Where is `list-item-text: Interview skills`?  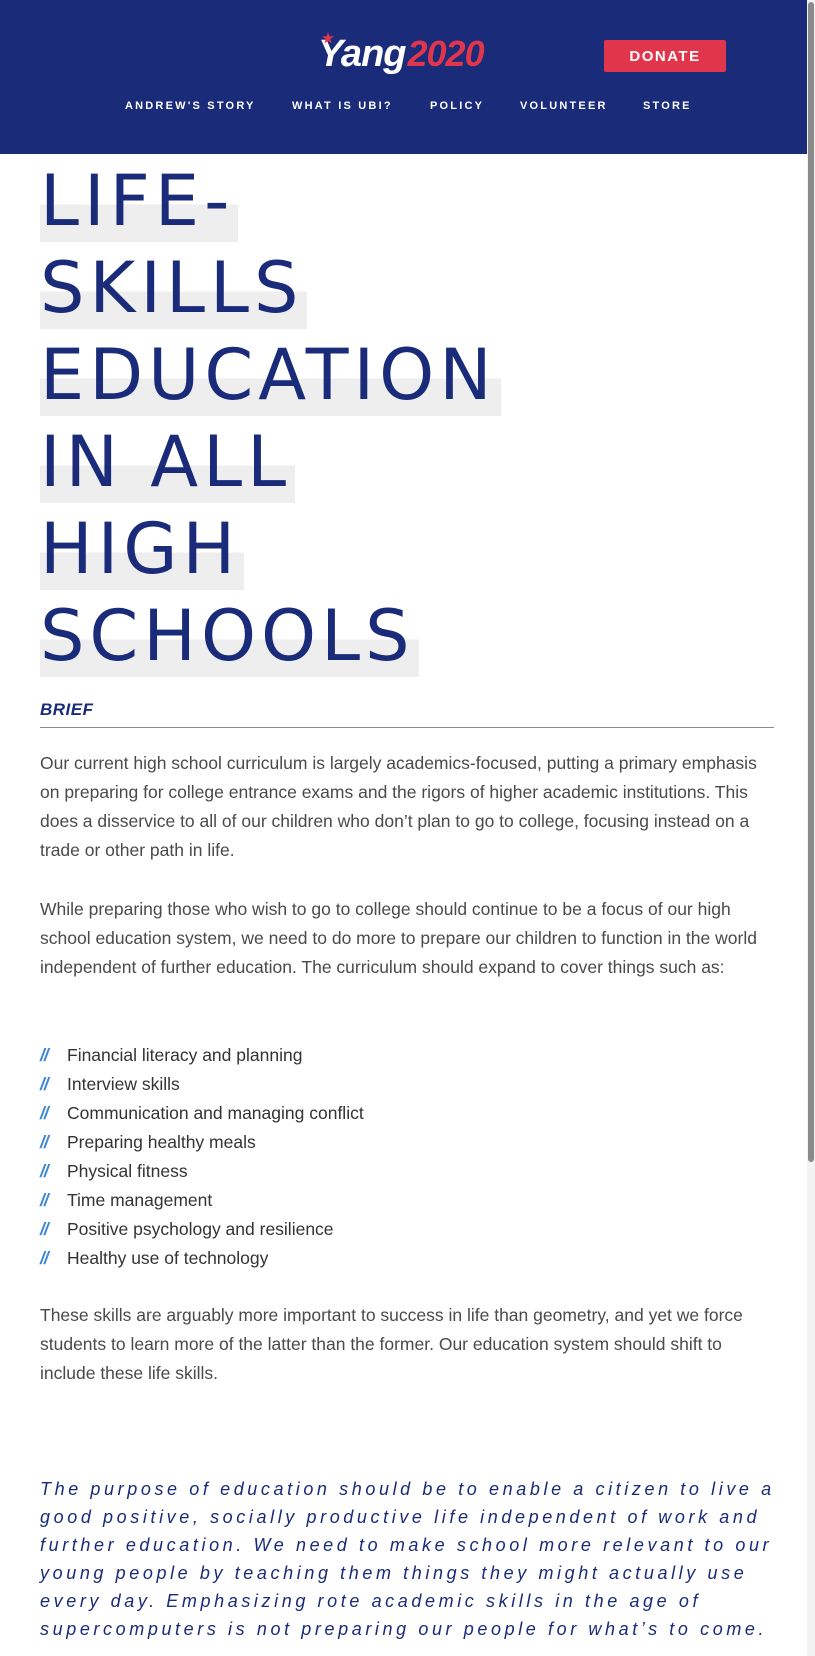
list-item-text: Interview skills is located at coordinates (123, 1084).